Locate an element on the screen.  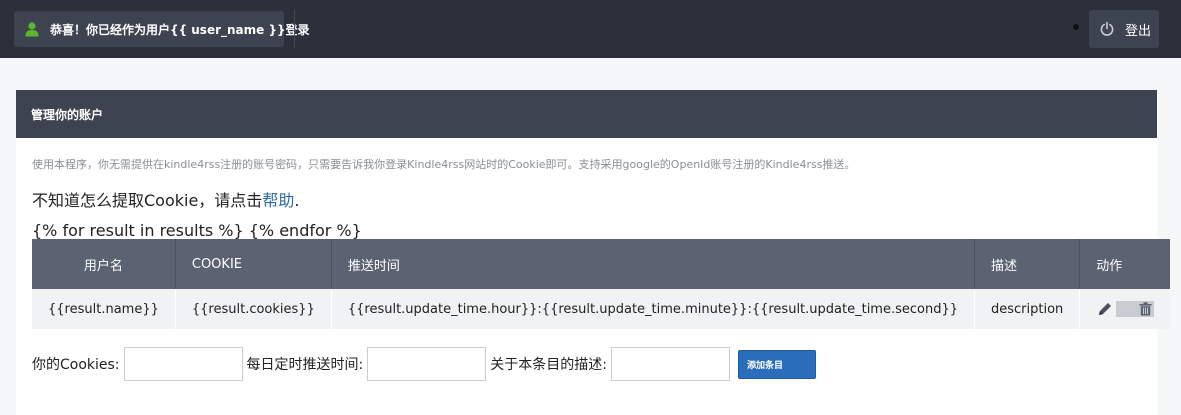
table-header-row: 用户名 COOKIE 推送时间 描述 动作 is located at coordinates (601, 264).